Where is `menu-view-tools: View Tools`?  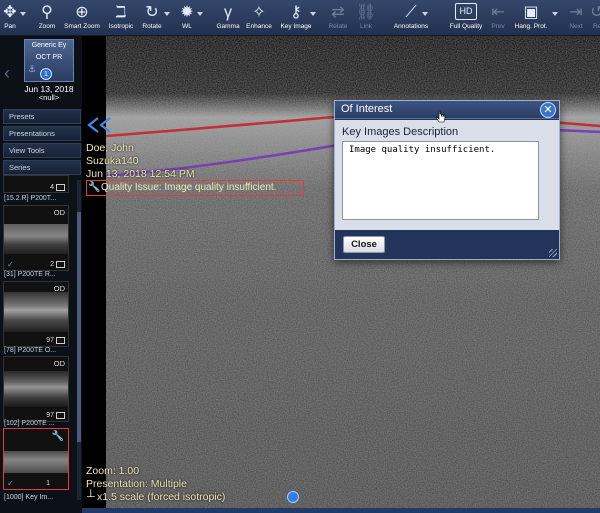
menu-view-tools: View Tools is located at coordinates (42, 150).